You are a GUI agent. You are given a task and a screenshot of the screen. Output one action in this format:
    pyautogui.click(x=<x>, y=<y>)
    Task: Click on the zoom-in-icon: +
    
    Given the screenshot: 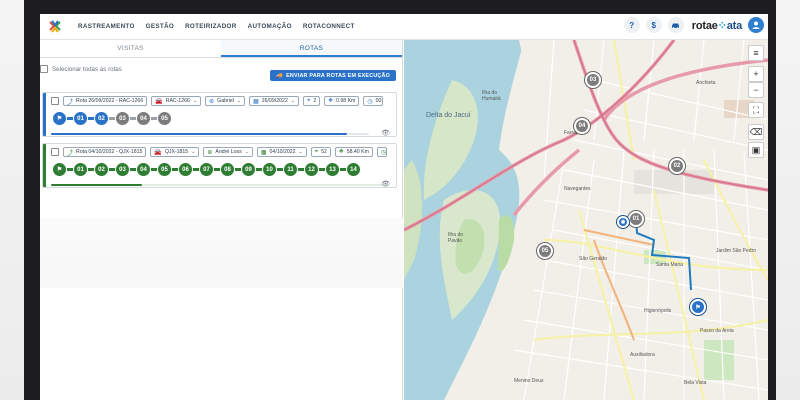 What is the action you would take?
    pyautogui.click(x=756, y=74)
    